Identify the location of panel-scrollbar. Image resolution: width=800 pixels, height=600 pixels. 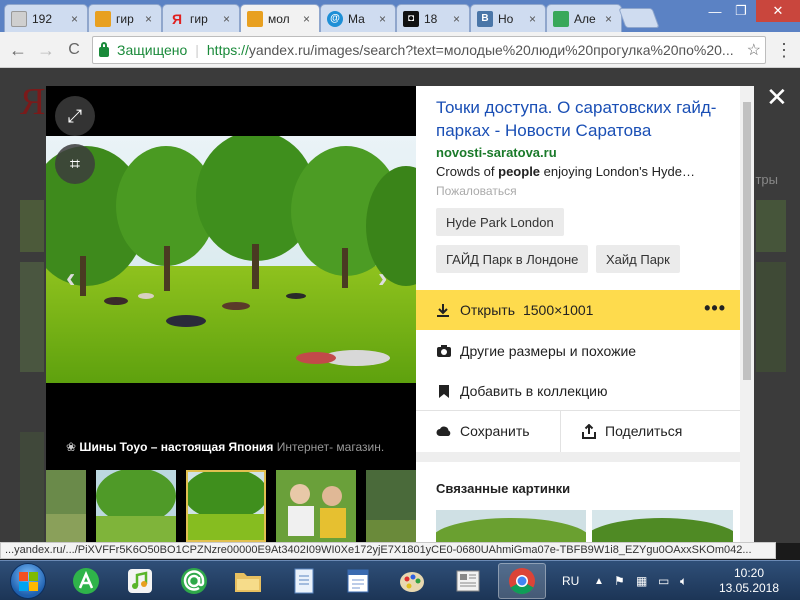
(747, 314).